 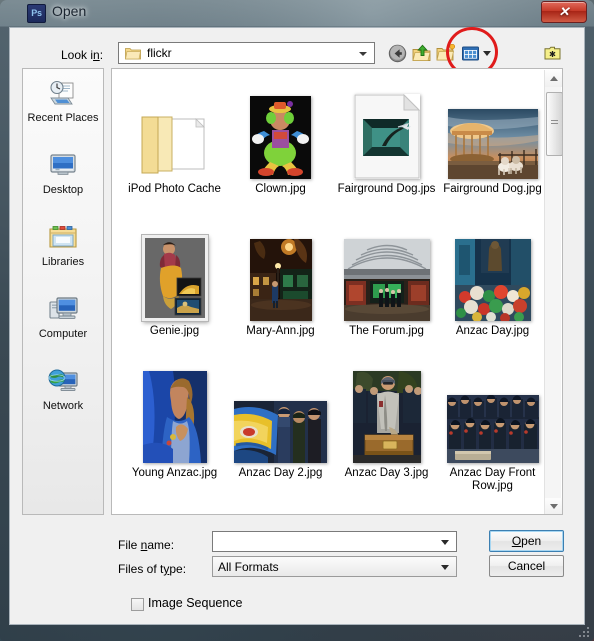 What do you see at coordinates (492, 331) in the screenshot?
I see `file-name: Anzac Day.jpg` at bounding box center [492, 331].